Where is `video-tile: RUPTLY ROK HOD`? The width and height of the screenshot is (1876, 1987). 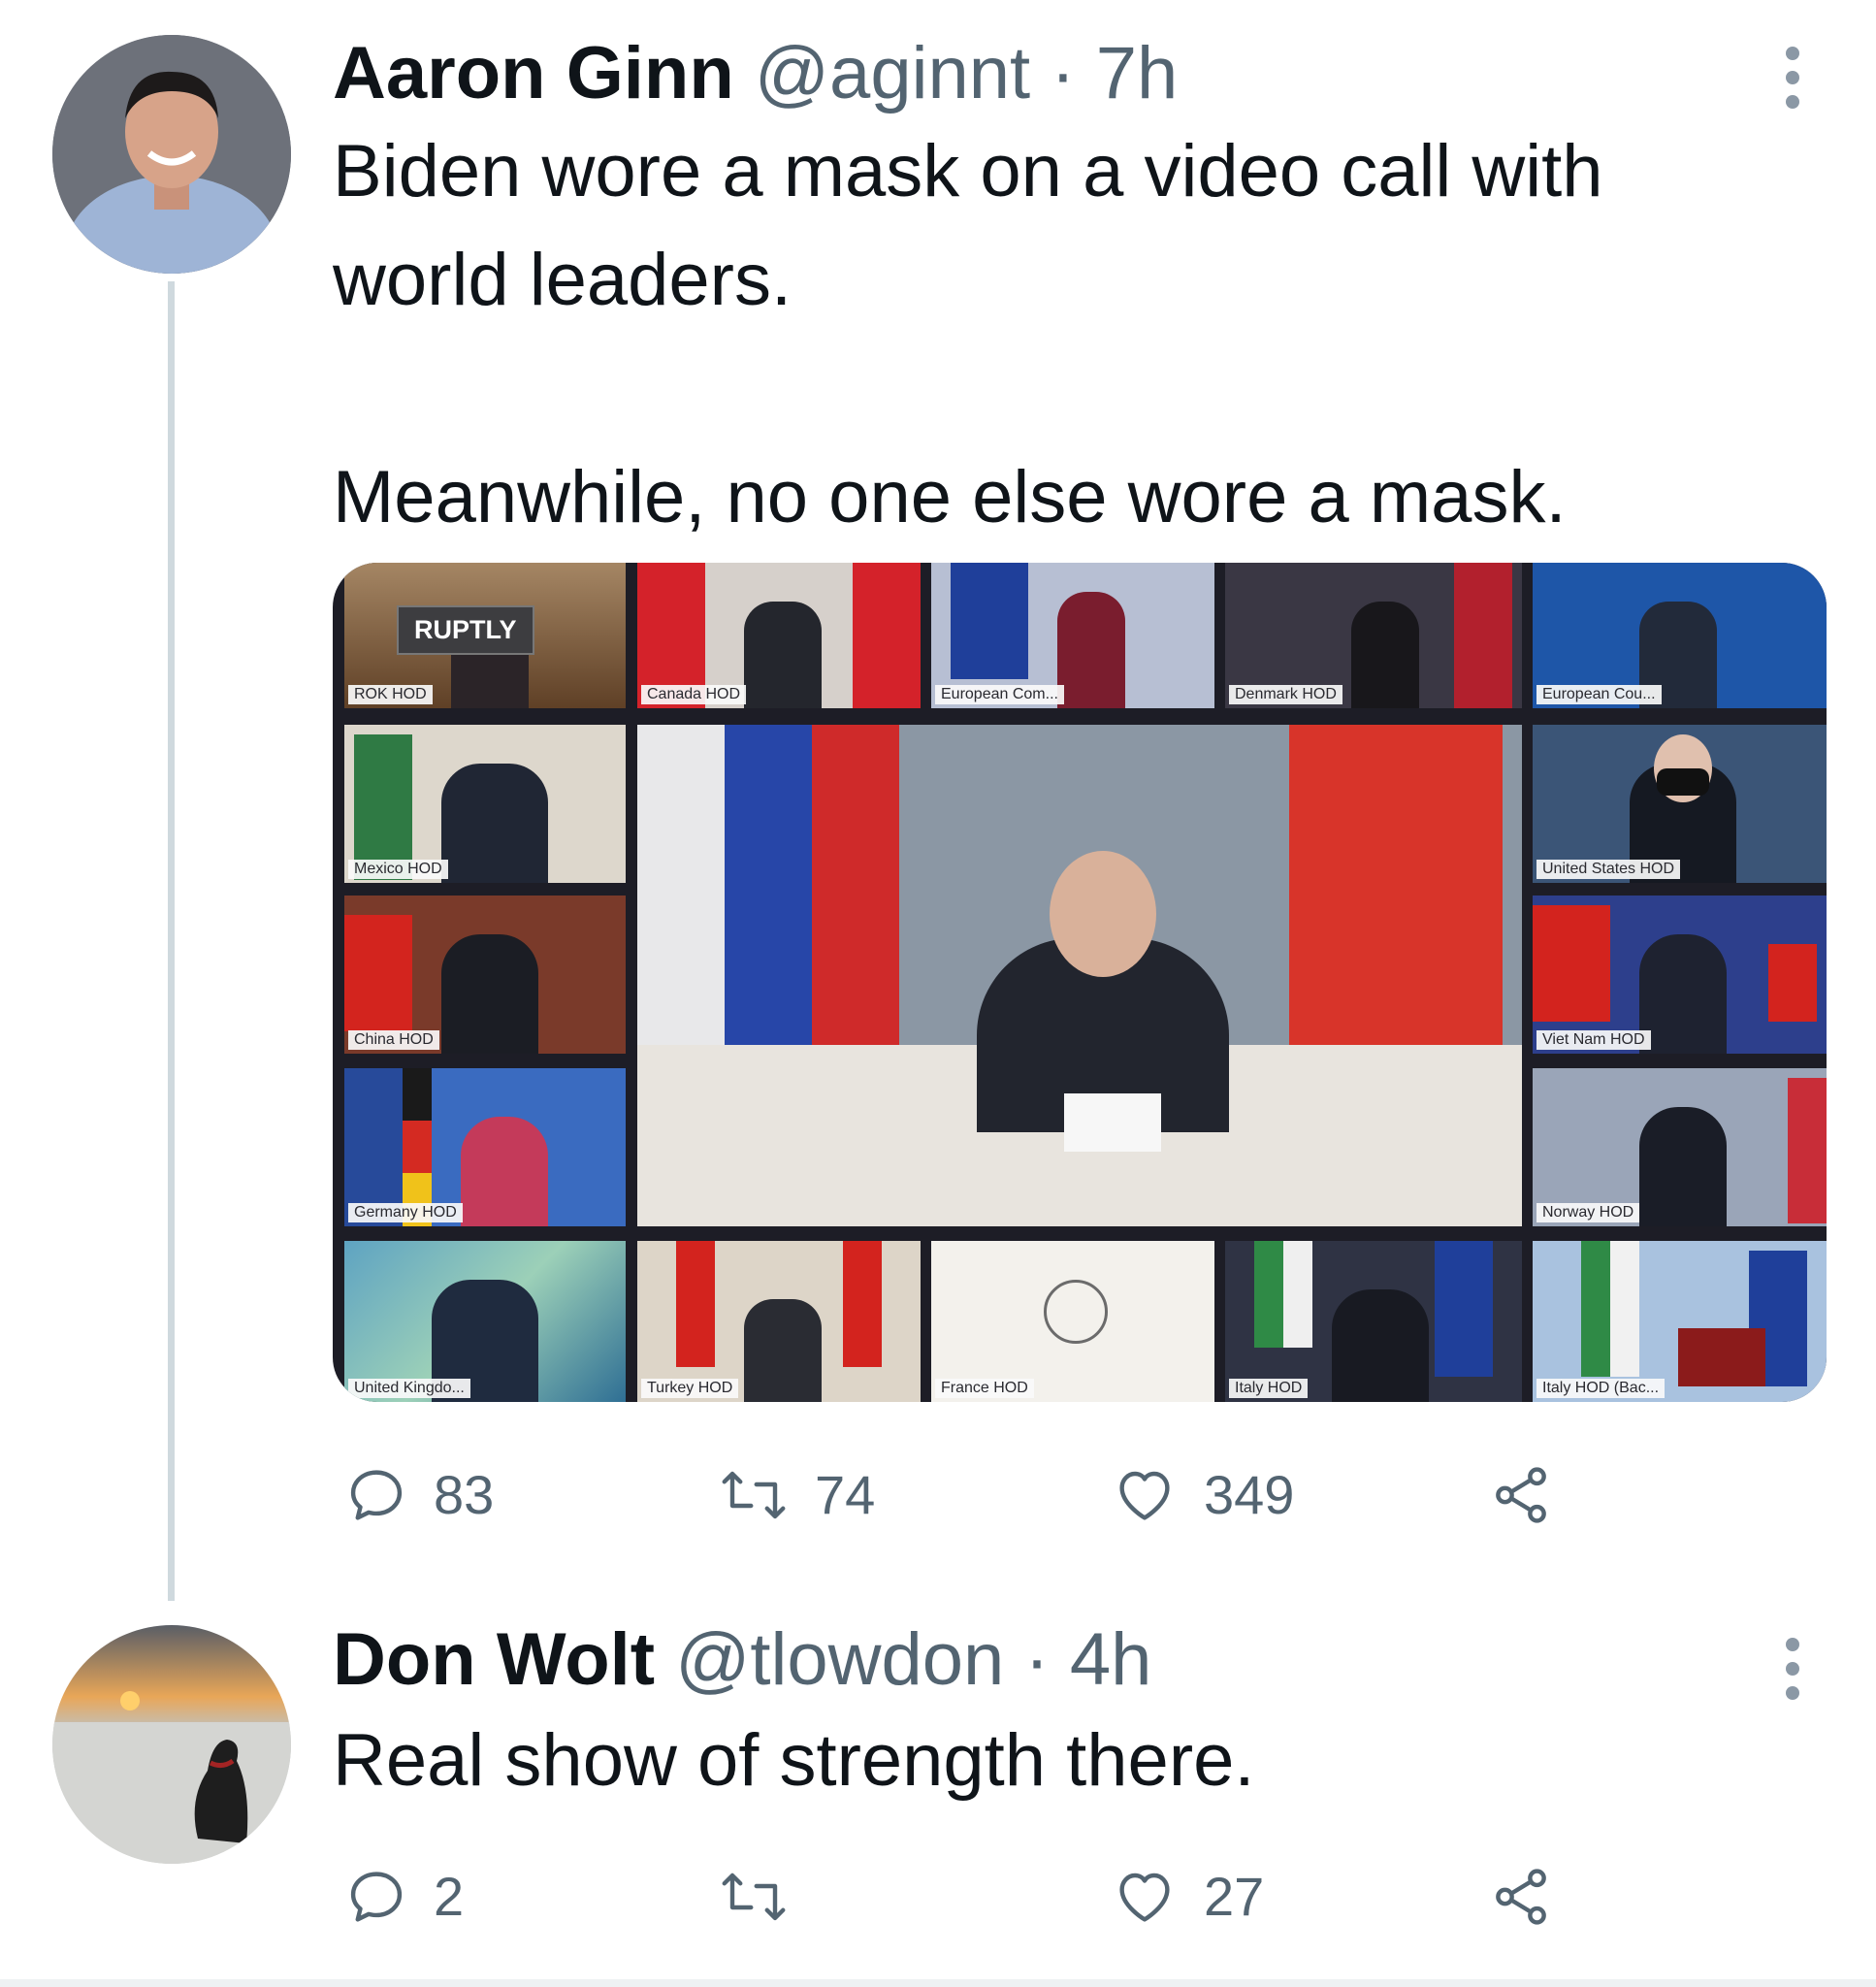 video-tile: RUPTLY ROK HOD is located at coordinates (485, 635).